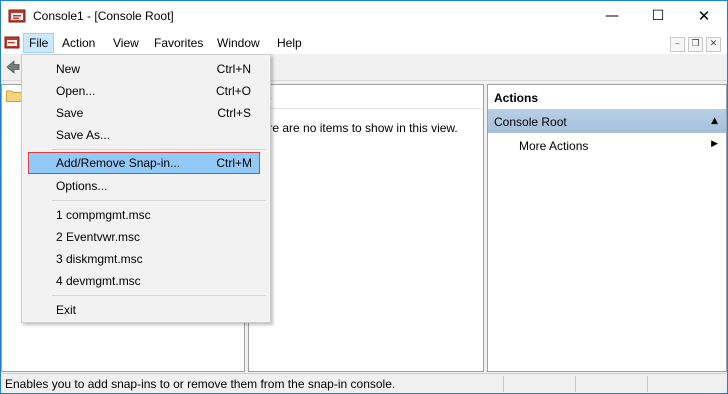  I want to click on menu-file: File, so click(39, 43).